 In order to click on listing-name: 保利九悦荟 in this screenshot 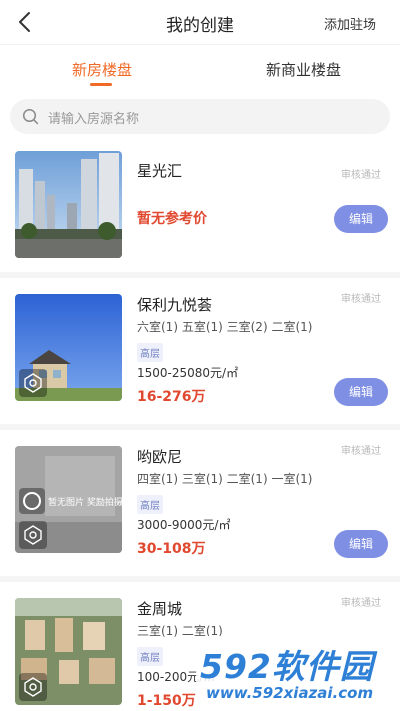, I will do `click(175, 305)`.